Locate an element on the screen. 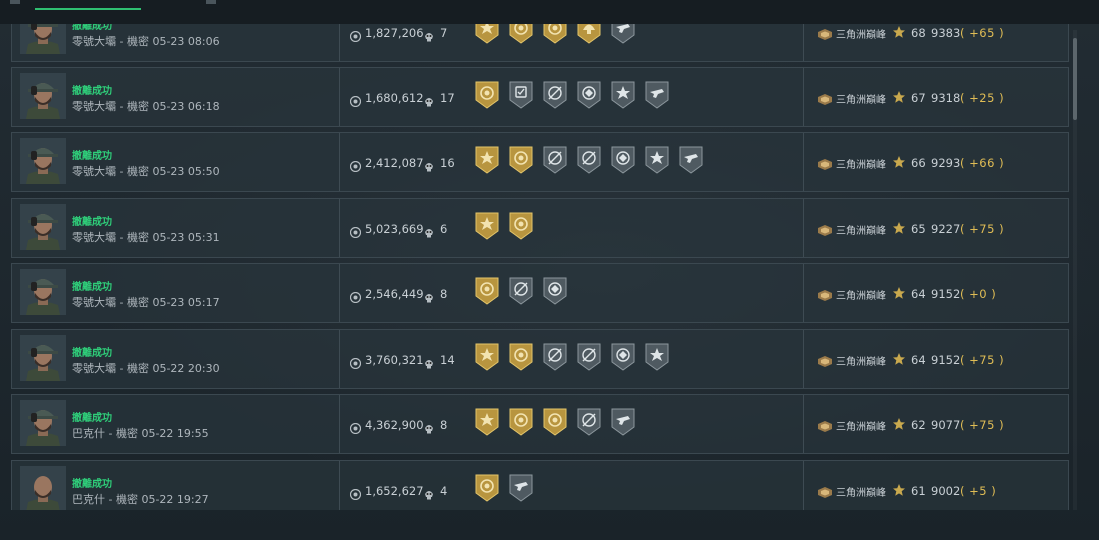 The image size is (1099, 540). kill-count: 7 is located at coordinates (444, 33).